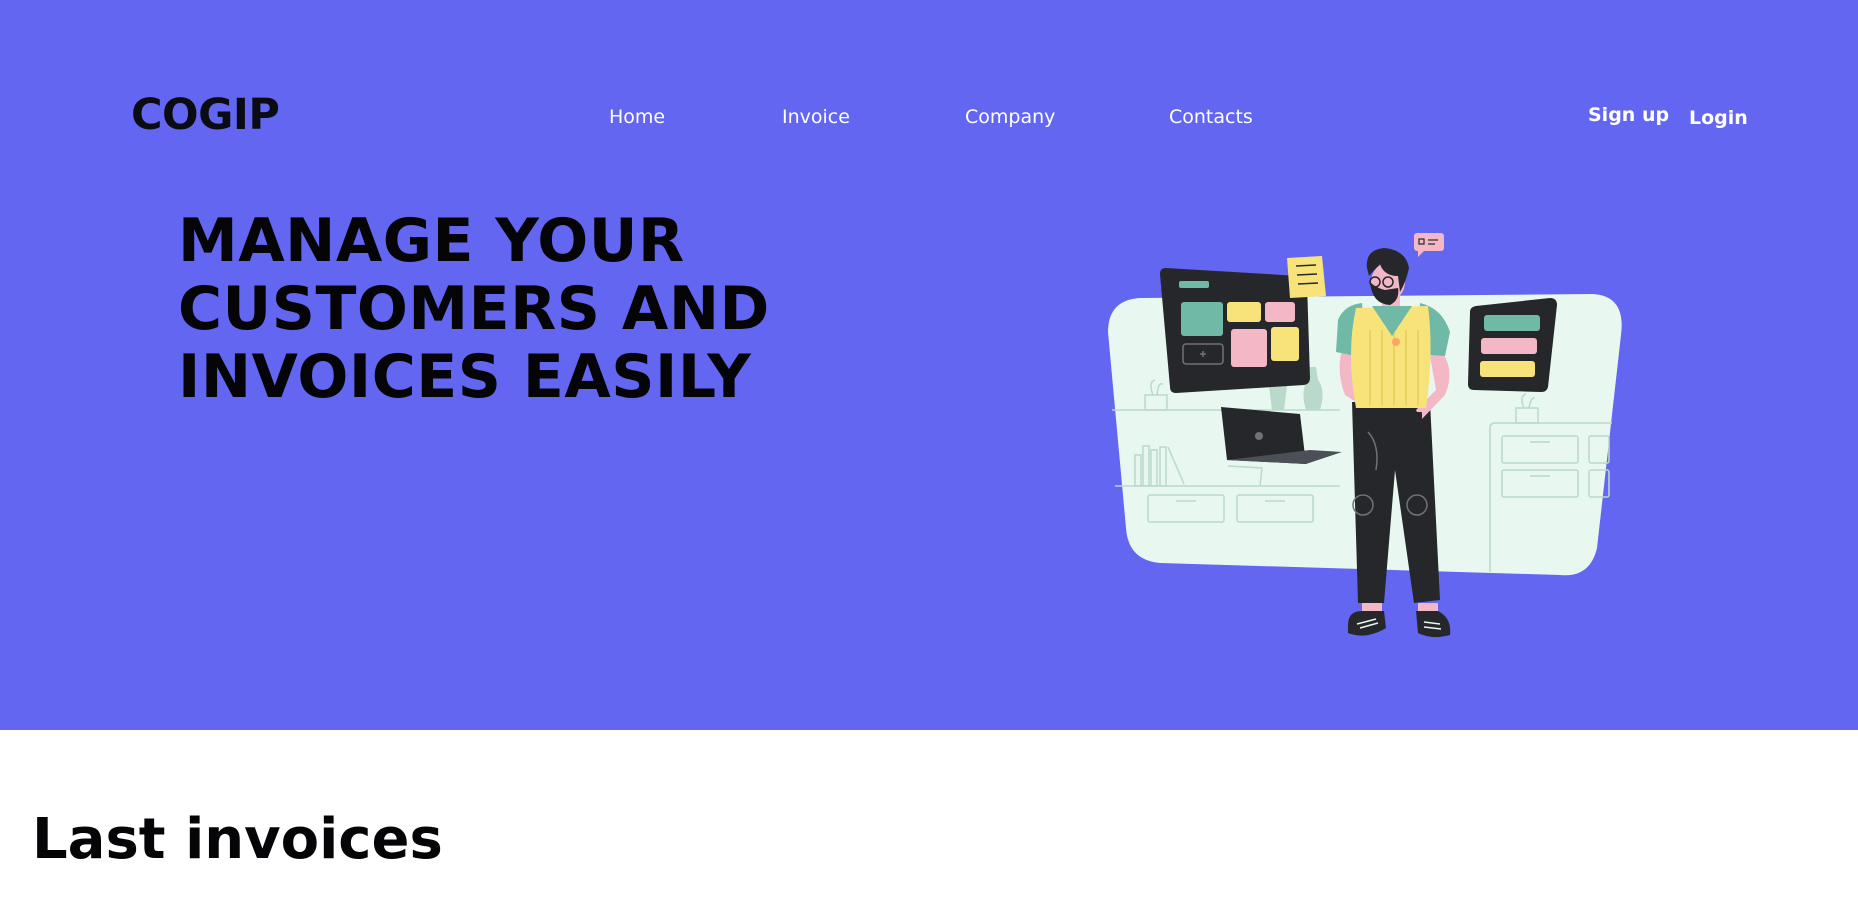  I want to click on nav-invoice-link: Invoice, so click(816, 117).